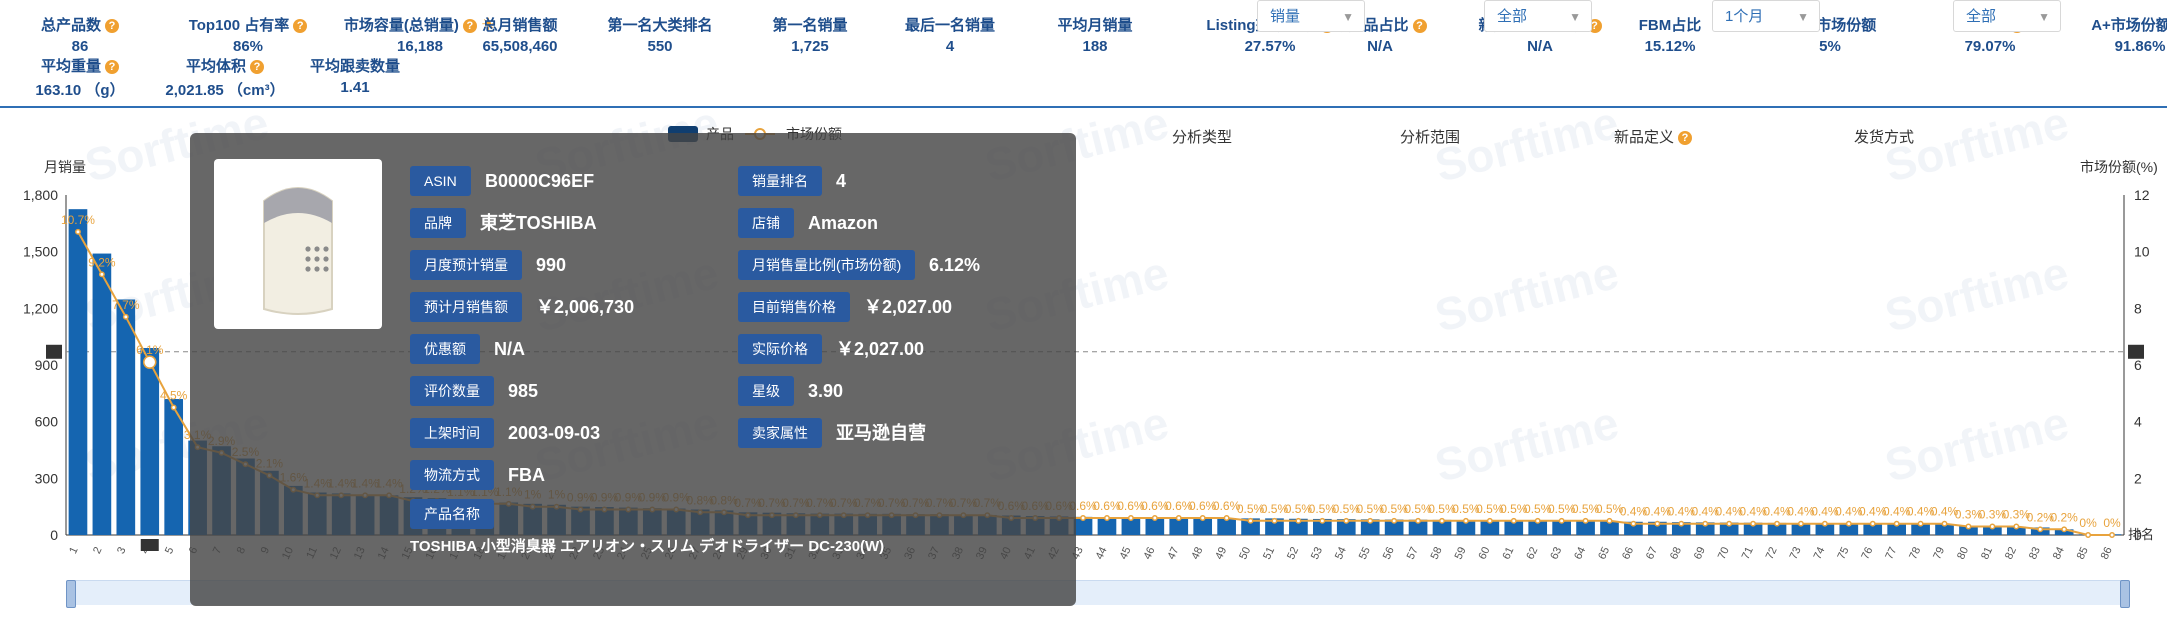 Image resolution: width=2167 pixels, height=630 pixels. What do you see at coordinates (1430, 137) in the screenshot?
I see `control-label-text: 分析范围` at bounding box center [1430, 137].